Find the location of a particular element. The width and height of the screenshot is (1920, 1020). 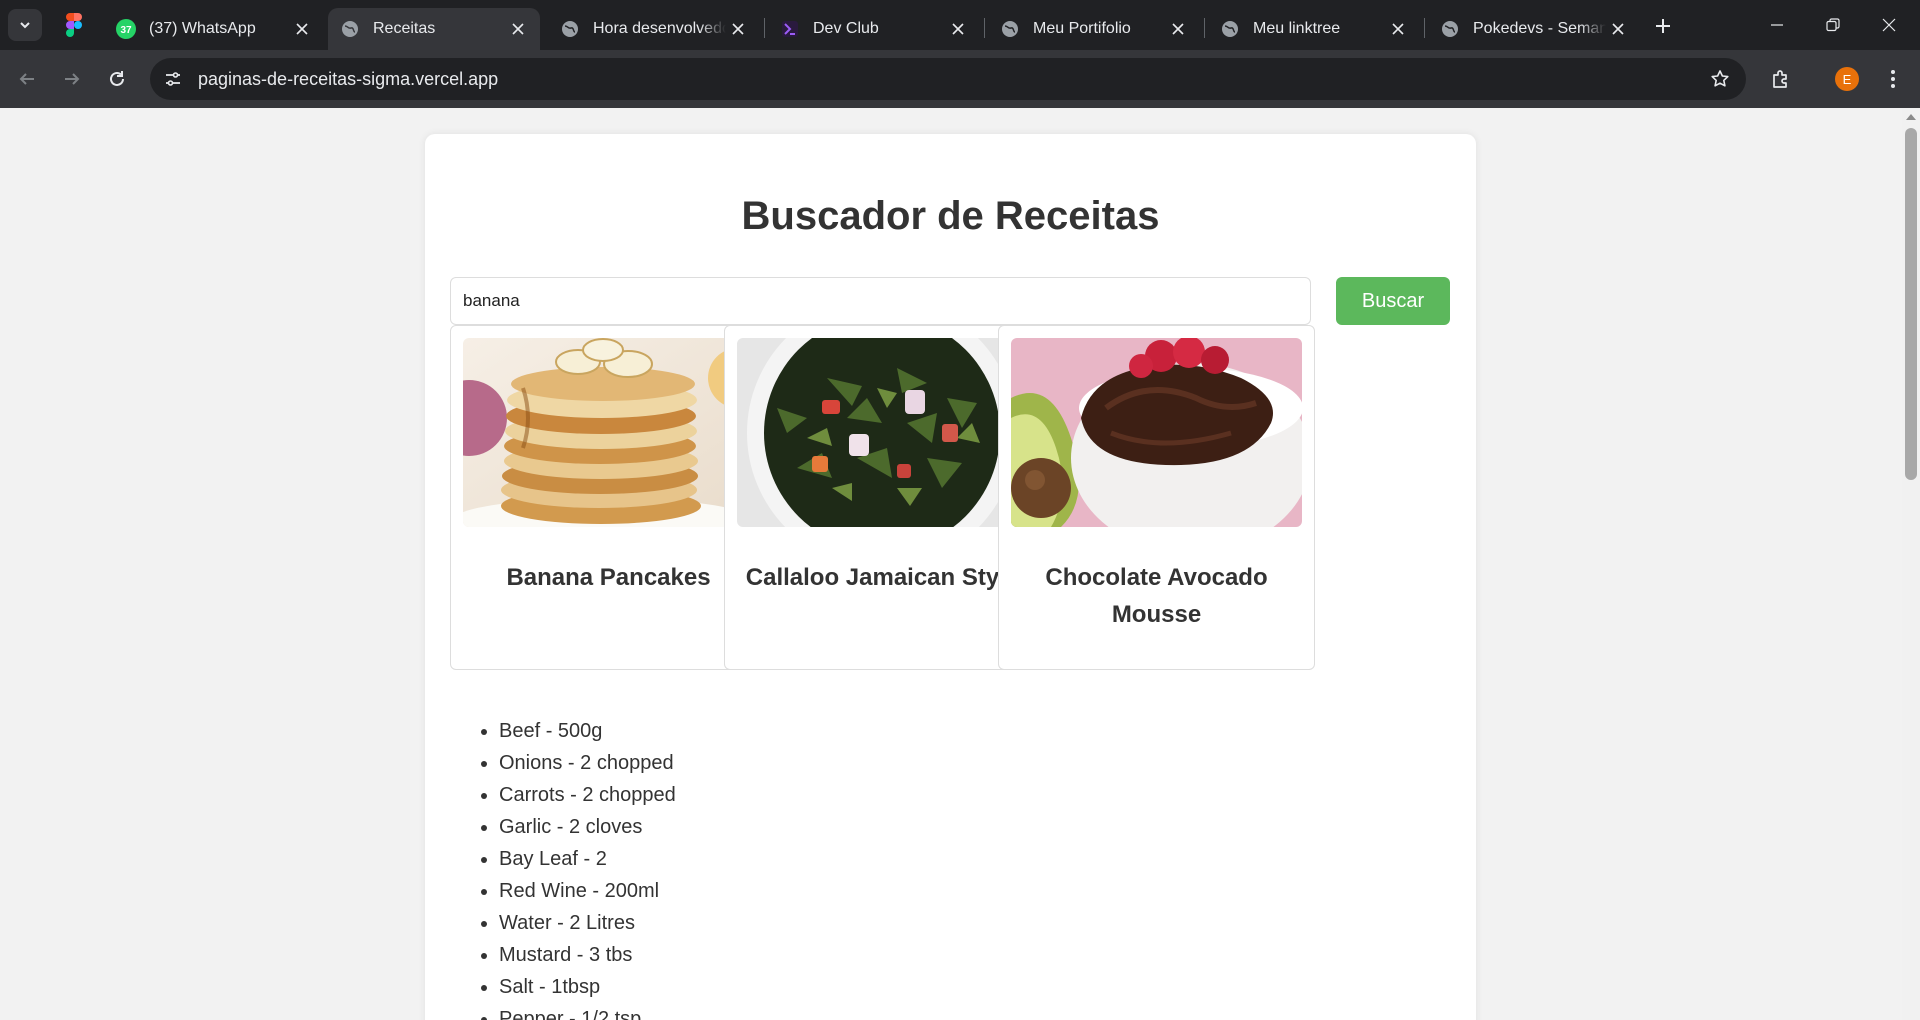

tab-title: Meu Portifolio is located at coordinates (1082, 28).